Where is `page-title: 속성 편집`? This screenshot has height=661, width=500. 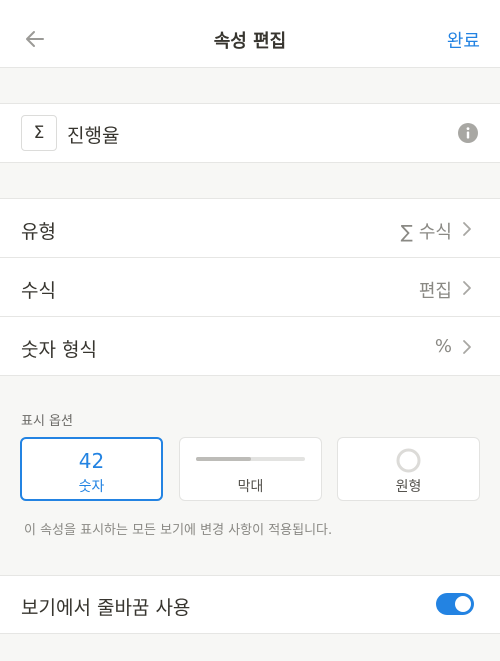
page-title: 속성 편집 is located at coordinates (250, 41).